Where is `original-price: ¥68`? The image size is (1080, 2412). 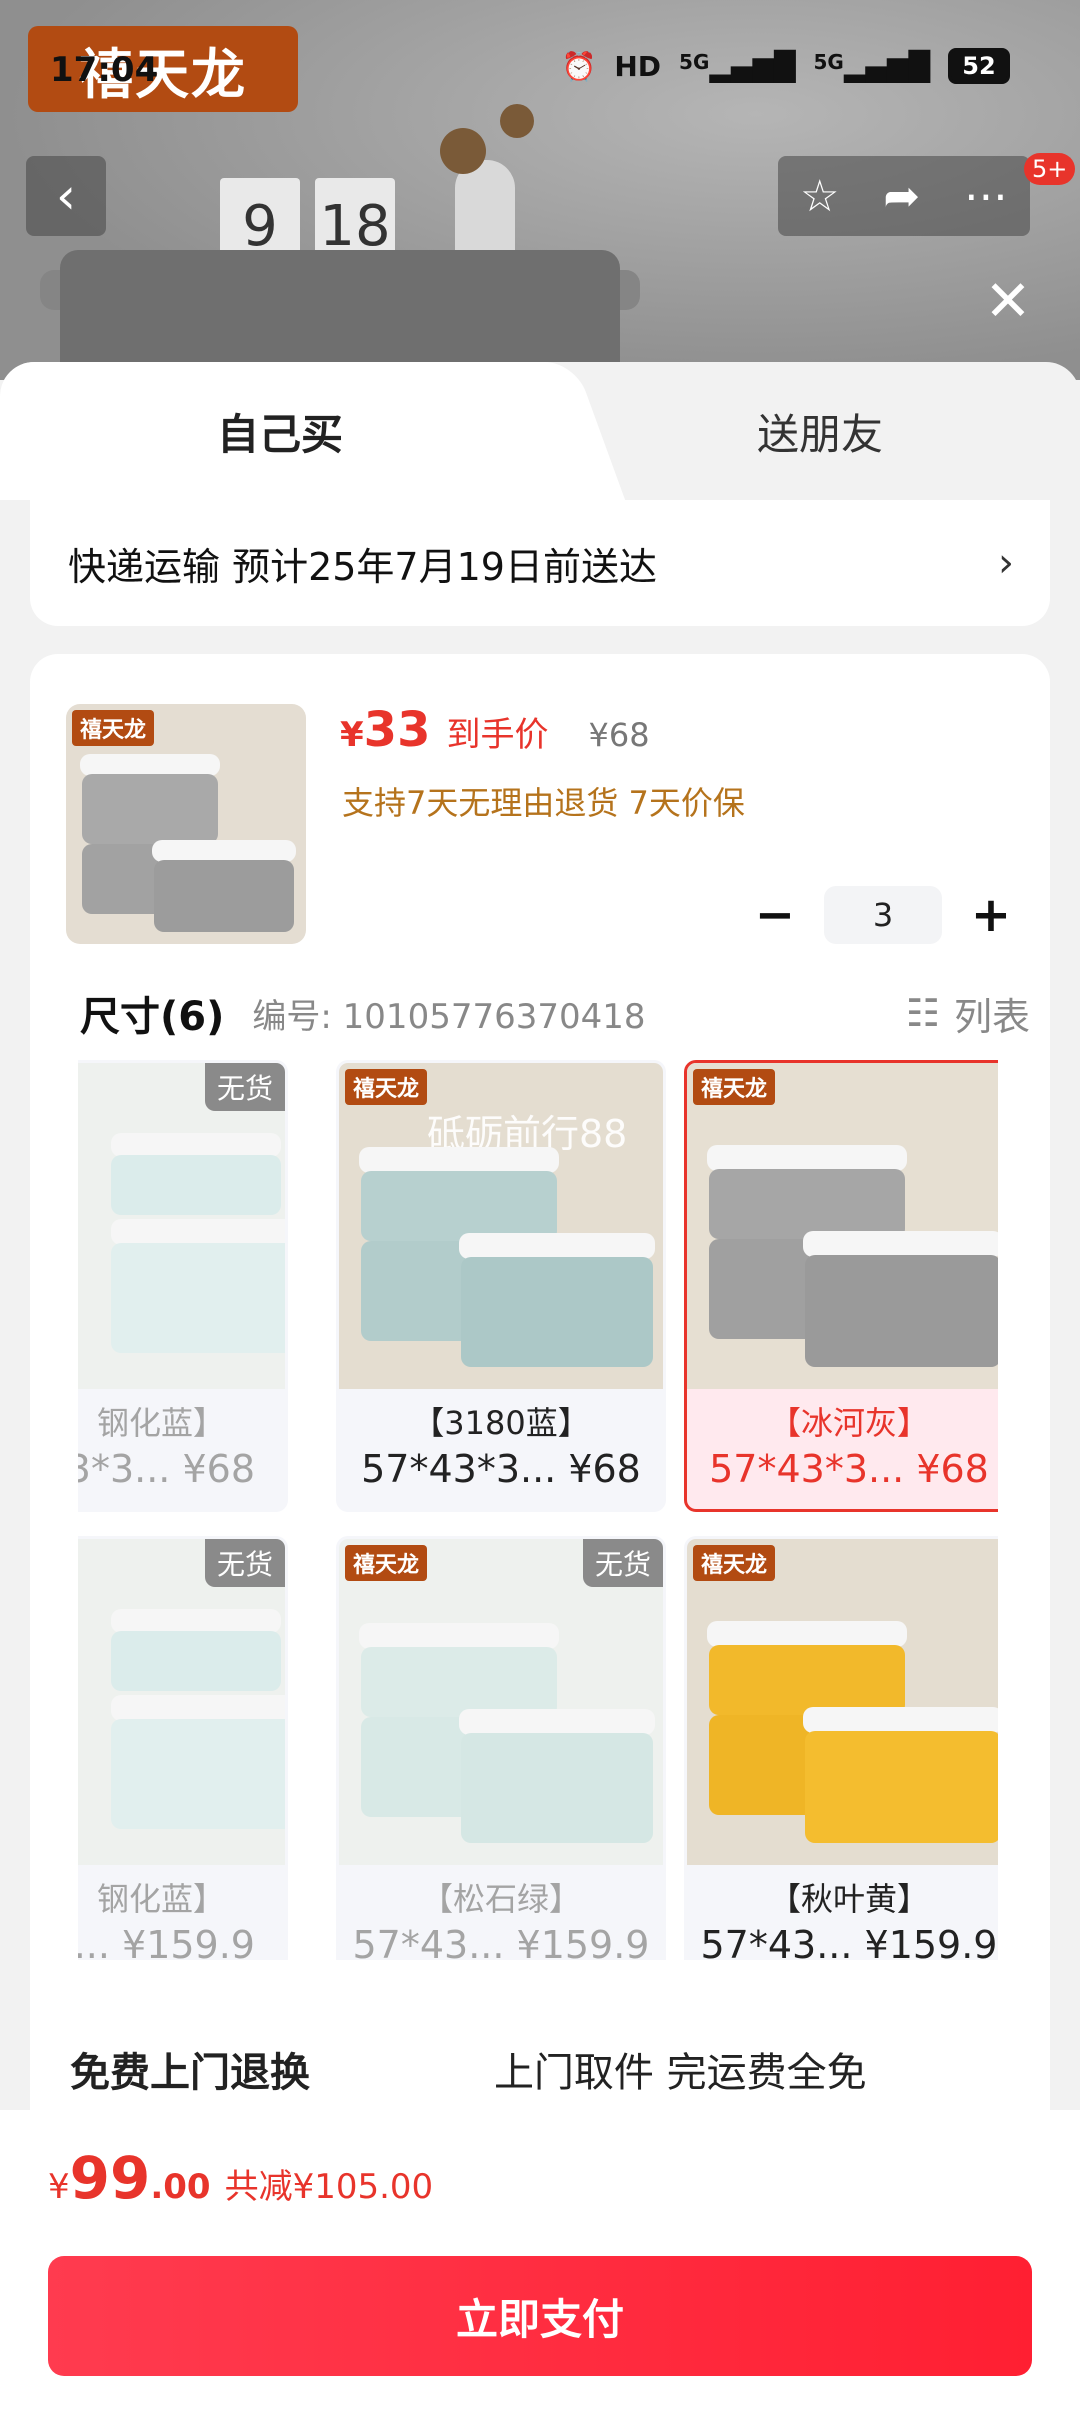
original-price: ¥68 is located at coordinates (619, 735).